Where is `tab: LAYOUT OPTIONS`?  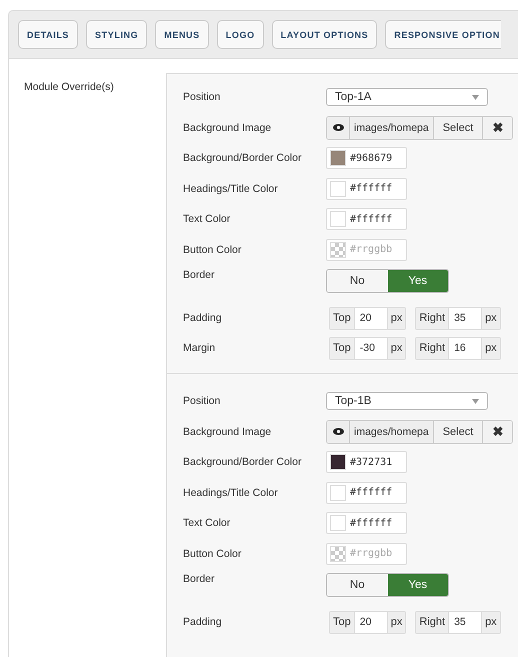
tab: LAYOUT OPTIONS is located at coordinates (325, 34).